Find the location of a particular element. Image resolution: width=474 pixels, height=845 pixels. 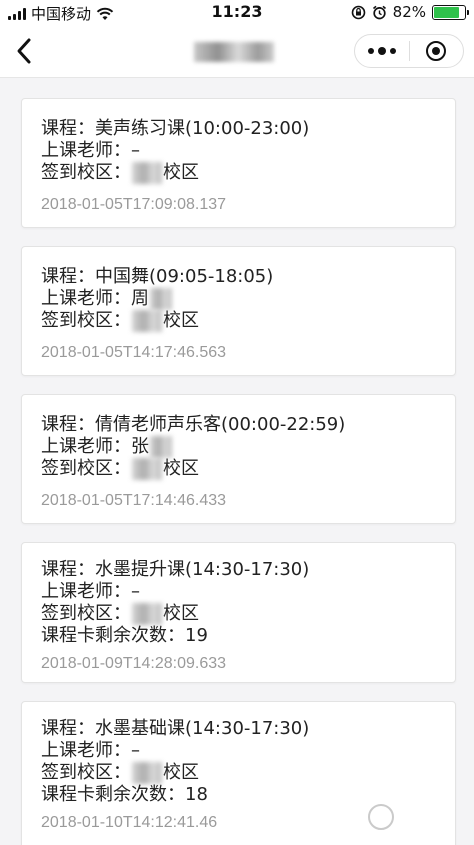

nav-bar is located at coordinates (237, 51).